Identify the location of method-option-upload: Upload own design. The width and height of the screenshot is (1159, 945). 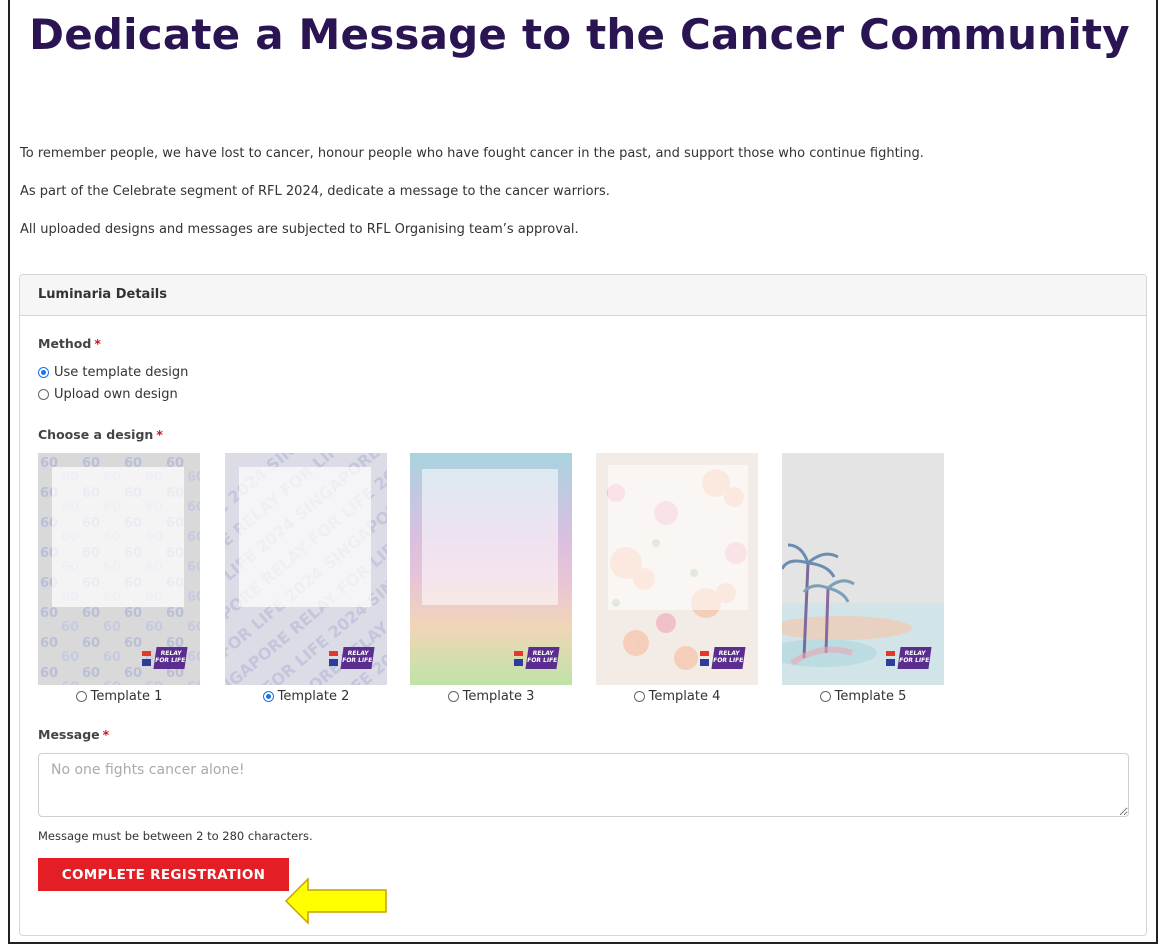
(108, 394).